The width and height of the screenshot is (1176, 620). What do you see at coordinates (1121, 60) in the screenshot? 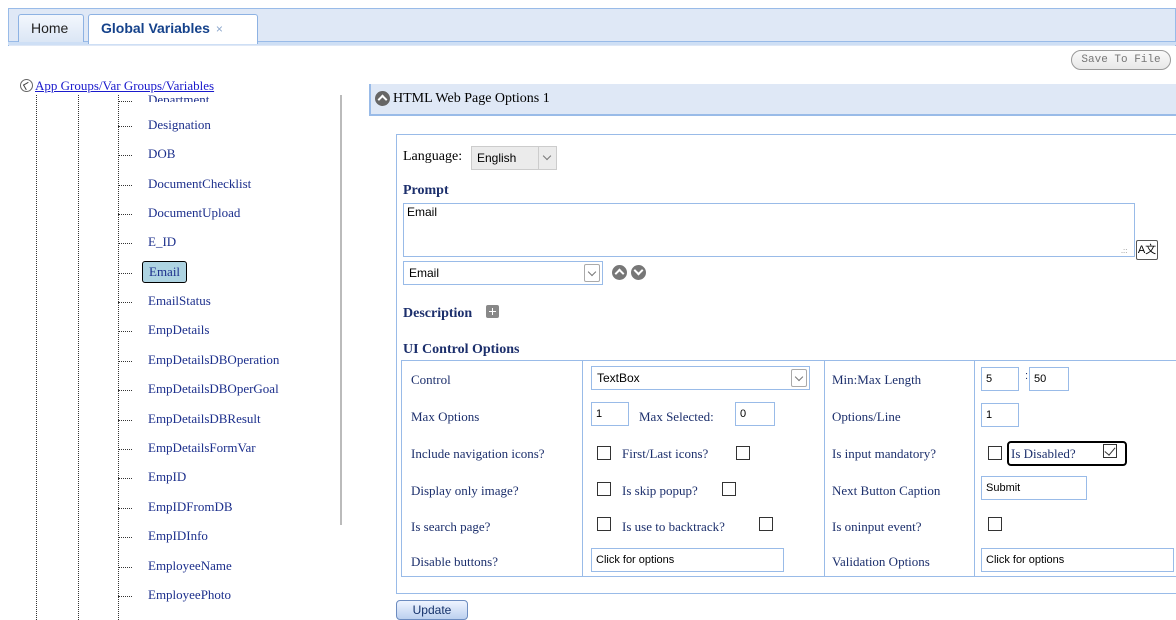
I see `save-to-file-button: Save To File` at bounding box center [1121, 60].